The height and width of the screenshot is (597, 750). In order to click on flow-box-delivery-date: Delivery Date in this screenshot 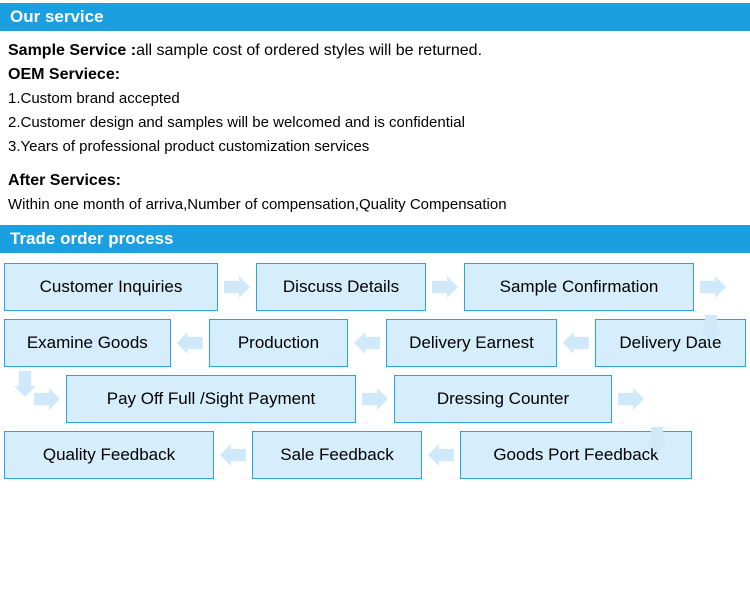, I will do `click(670, 343)`.